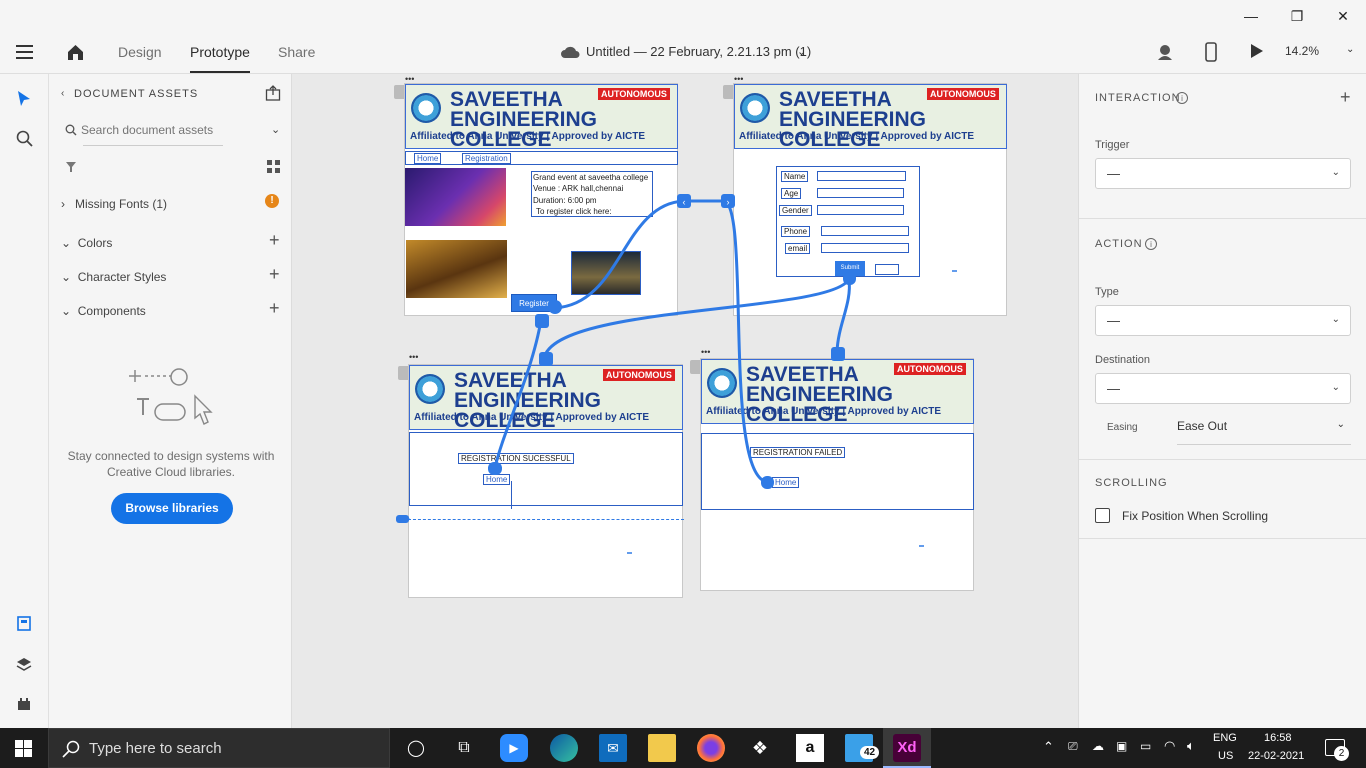 The width and height of the screenshot is (1366, 768). What do you see at coordinates (273, 93) in the screenshot?
I see `export-icon` at bounding box center [273, 93].